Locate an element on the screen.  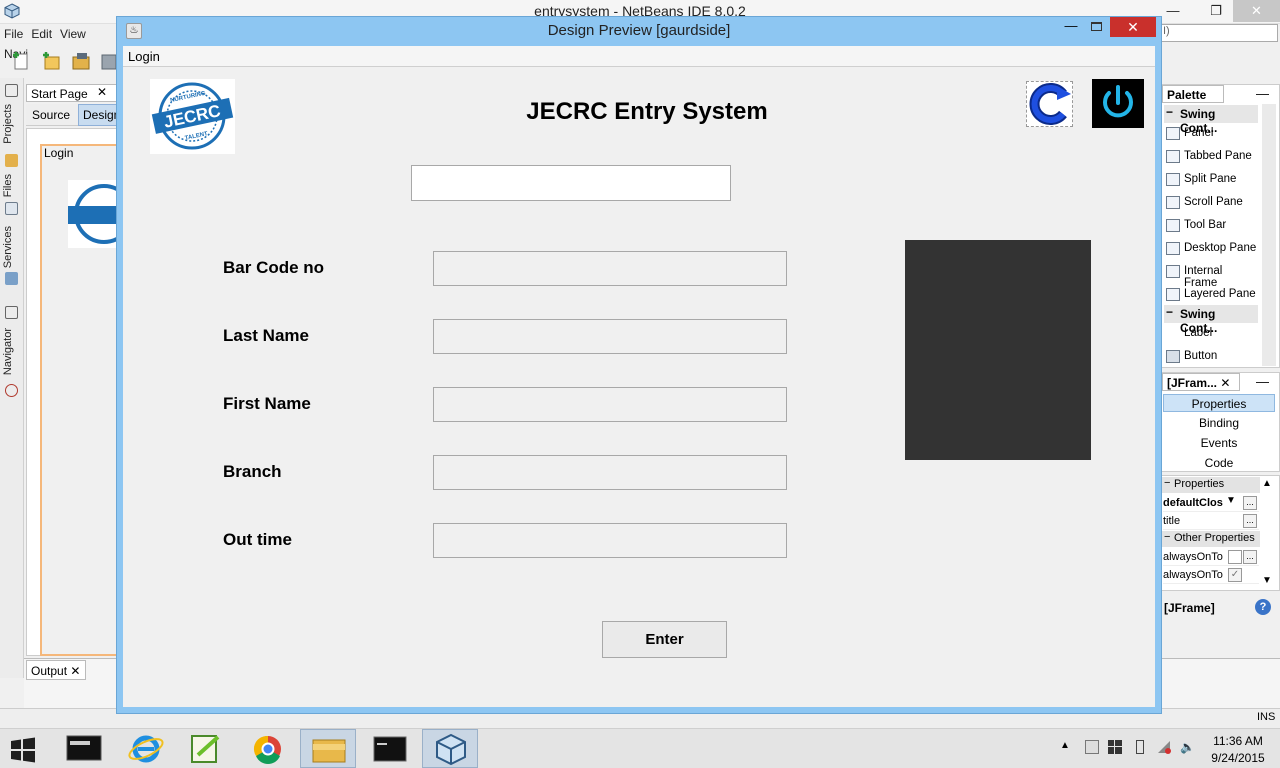
dialog-minimize-button: — is located at coordinates (1071, 27).